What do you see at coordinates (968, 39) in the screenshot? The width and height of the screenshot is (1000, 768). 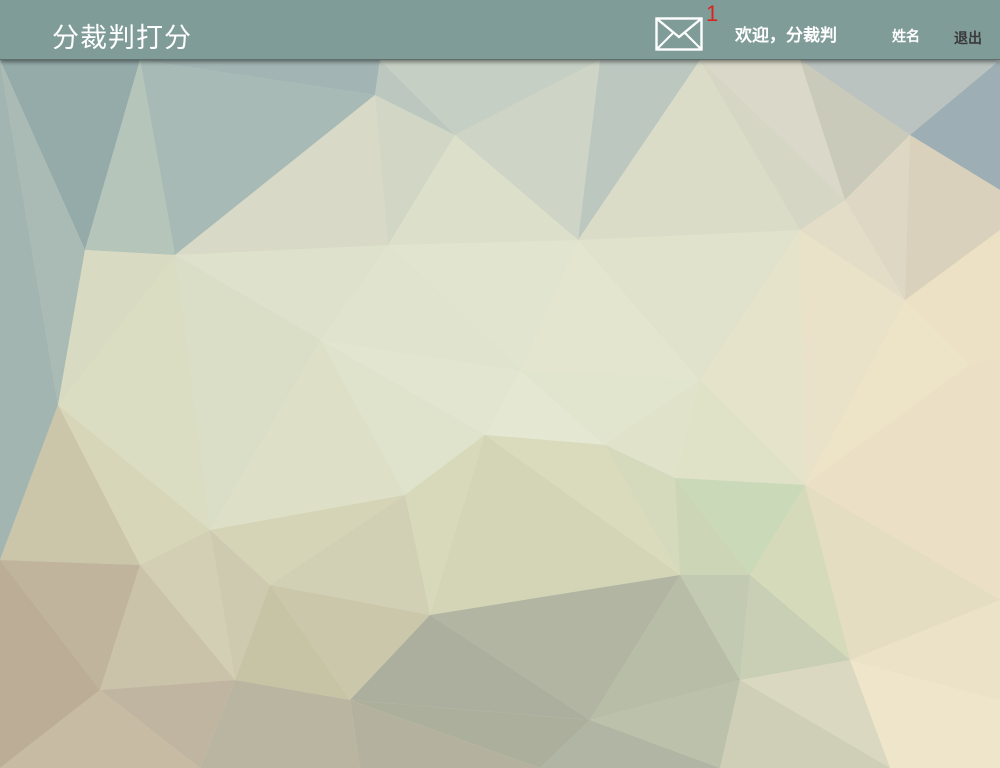 I see `logout-button: 退出` at bounding box center [968, 39].